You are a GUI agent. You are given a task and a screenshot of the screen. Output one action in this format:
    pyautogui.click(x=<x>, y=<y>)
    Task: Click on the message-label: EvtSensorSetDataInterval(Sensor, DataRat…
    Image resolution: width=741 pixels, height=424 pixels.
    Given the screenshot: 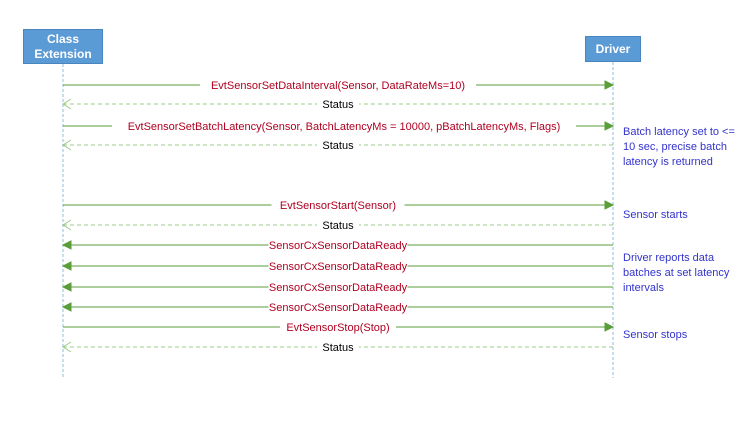 What is the action you would take?
    pyautogui.click(x=338, y=86)
    